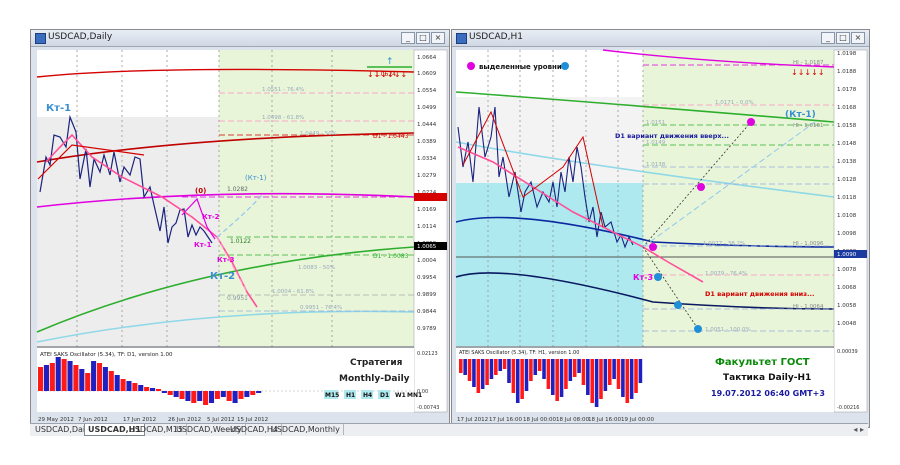 The image size is (900, 465). Describe the element at coordinates (427, 295) in the screenshot. I see `svg-text: 0.9899` at that location.